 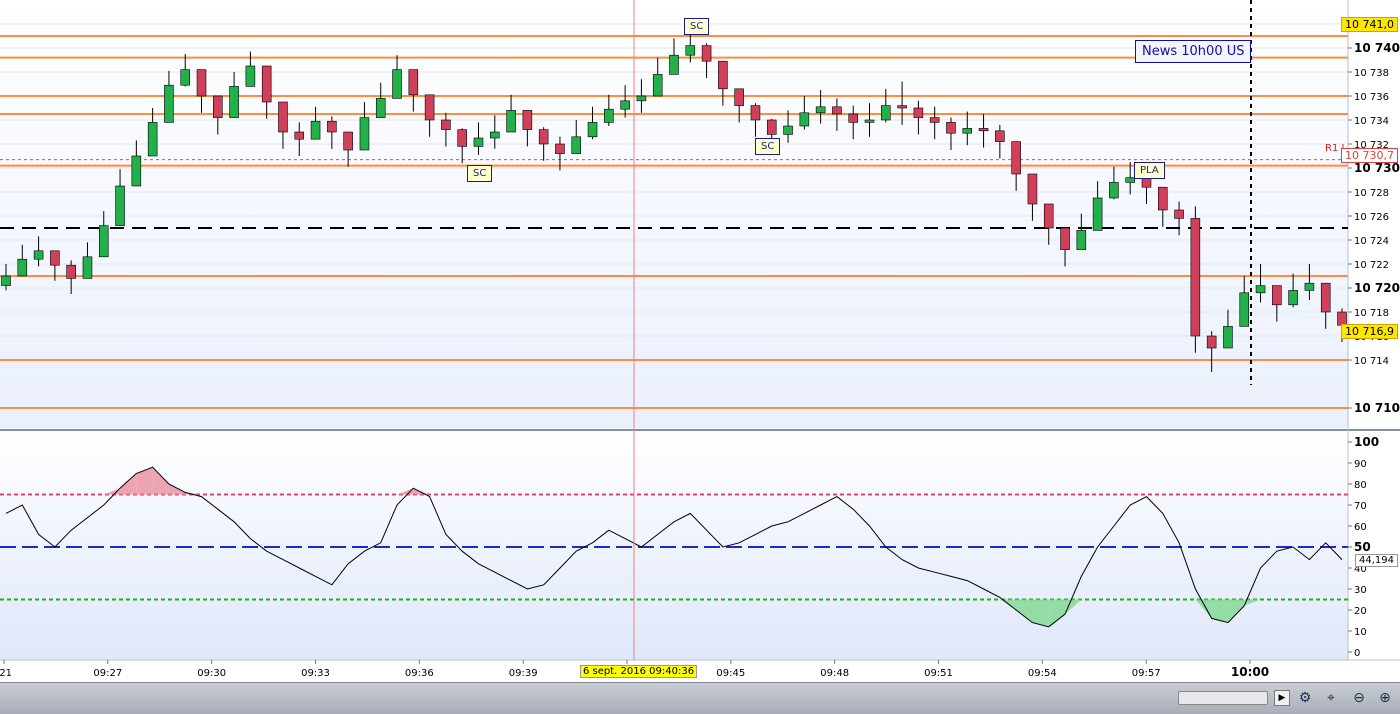 I want to click on news-annotation: News 10h00 US, so click(x=1193, y=51).